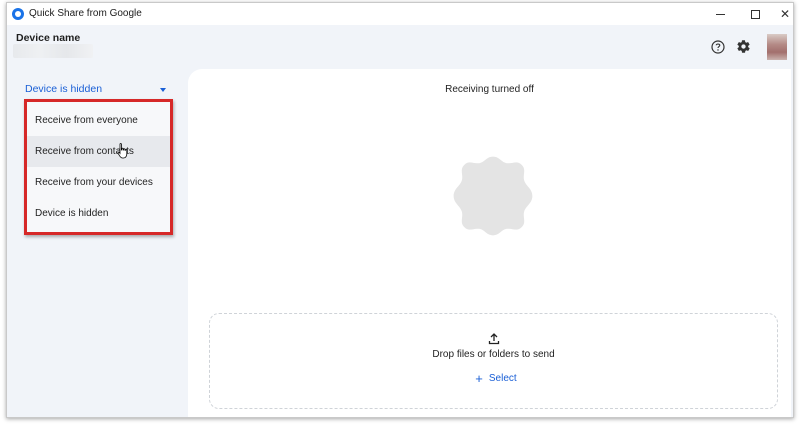 Image resolution: width=800 pixels, height=424 pixels. Describe the element at coordinates (502, 378) in the screenshot. I see `select-label: Select` at that location.